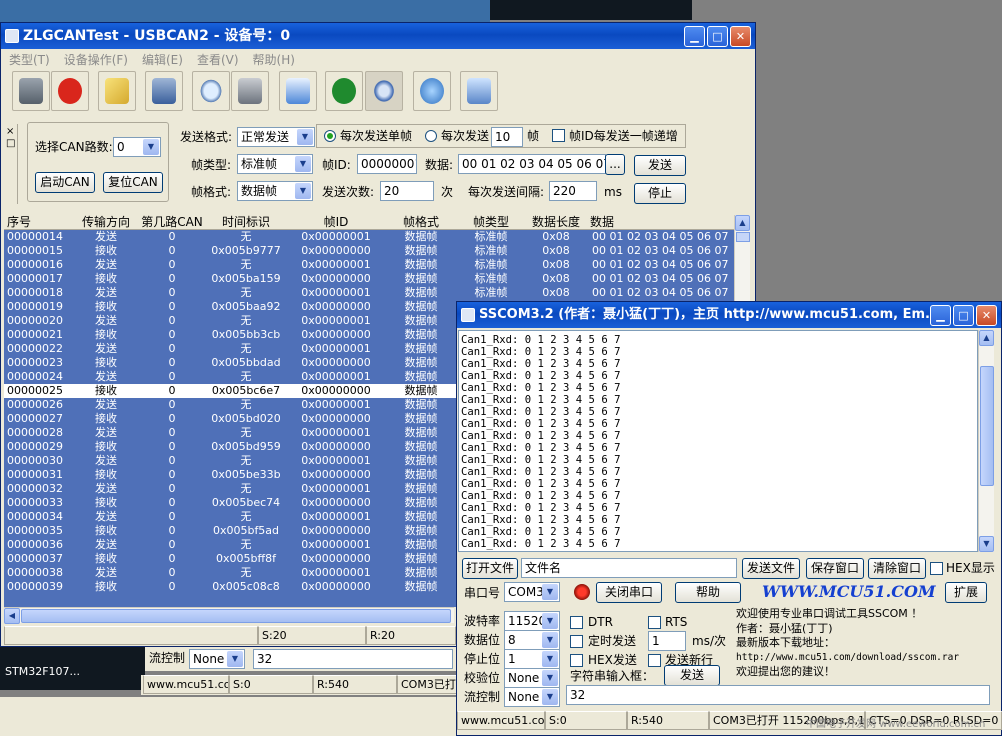 The width and height of the screenshot is (1002, 736). Describe the element at coordinates (384, 91) in the screenshot. I see `toolbar-settings-button` at that location.